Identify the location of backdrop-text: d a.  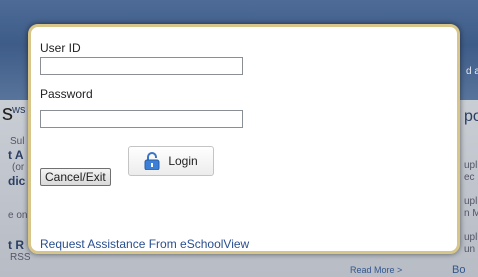
(472, 71).